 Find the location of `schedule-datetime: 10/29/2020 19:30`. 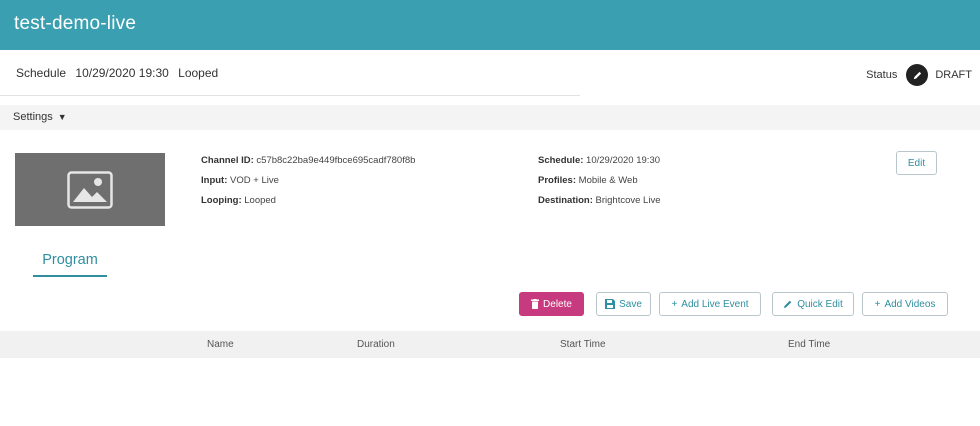

schedule-datetime: 10/29/2020 19:30 is located at coordinates (122, 73).